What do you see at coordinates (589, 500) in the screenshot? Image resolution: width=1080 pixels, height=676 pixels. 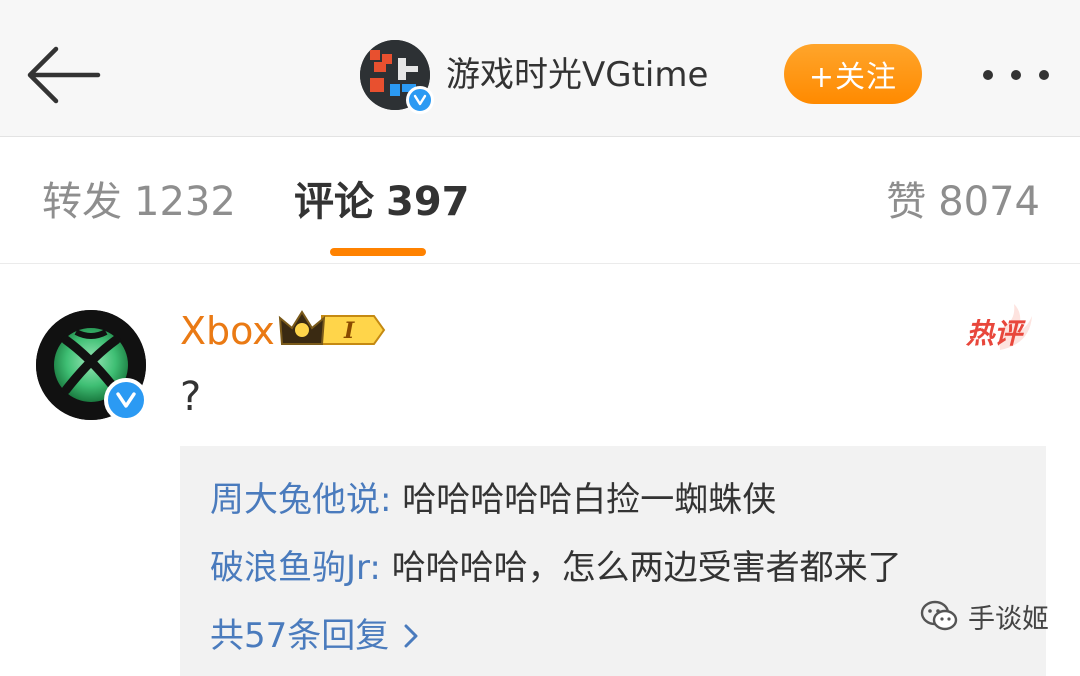 I see `reply-text: 哈哈哈哈哈白捡一蜘蛛侠` at bounding box center [589, 500].